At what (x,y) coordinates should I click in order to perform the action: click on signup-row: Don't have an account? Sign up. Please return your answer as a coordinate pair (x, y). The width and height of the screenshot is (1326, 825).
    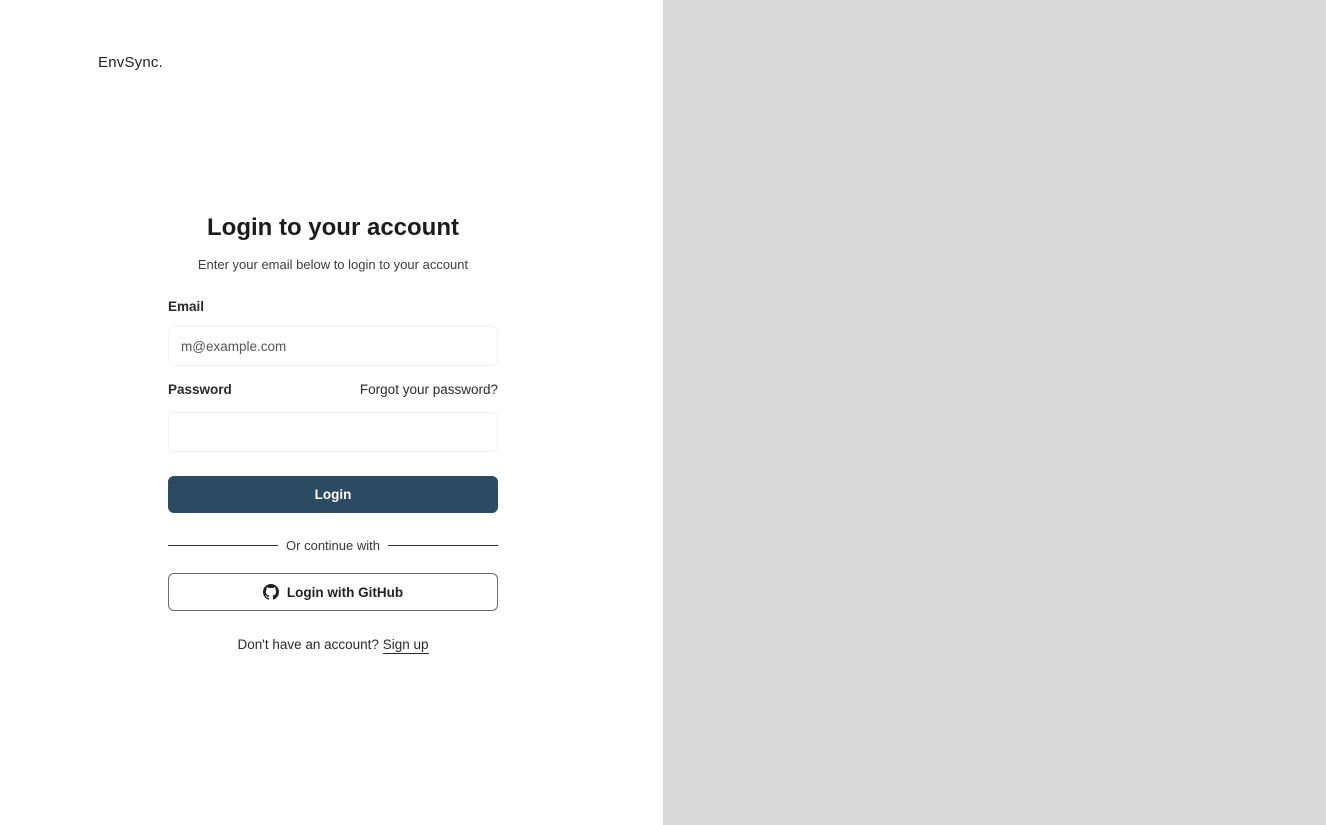
    Looking at the image, I should click on (333, 645).